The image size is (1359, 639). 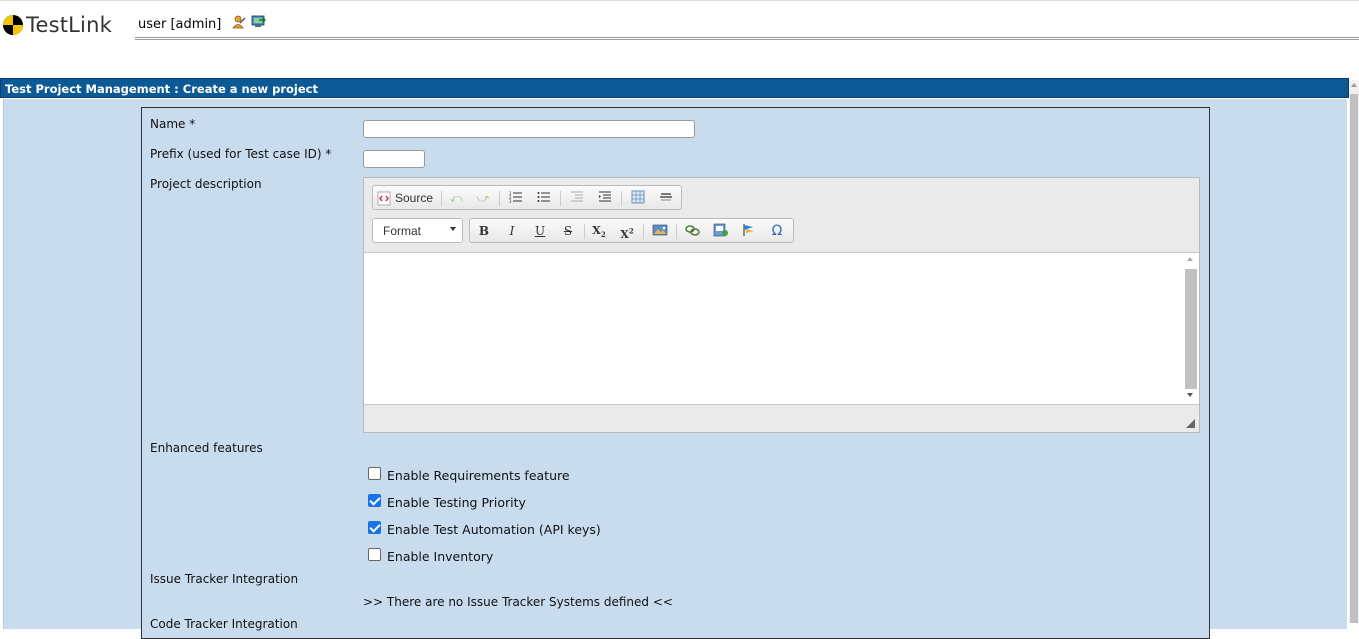 What do you see at coordinates (69, 25) in the screenshot?
I see `logo-text: TestLink` at bounding box center [69, 25].